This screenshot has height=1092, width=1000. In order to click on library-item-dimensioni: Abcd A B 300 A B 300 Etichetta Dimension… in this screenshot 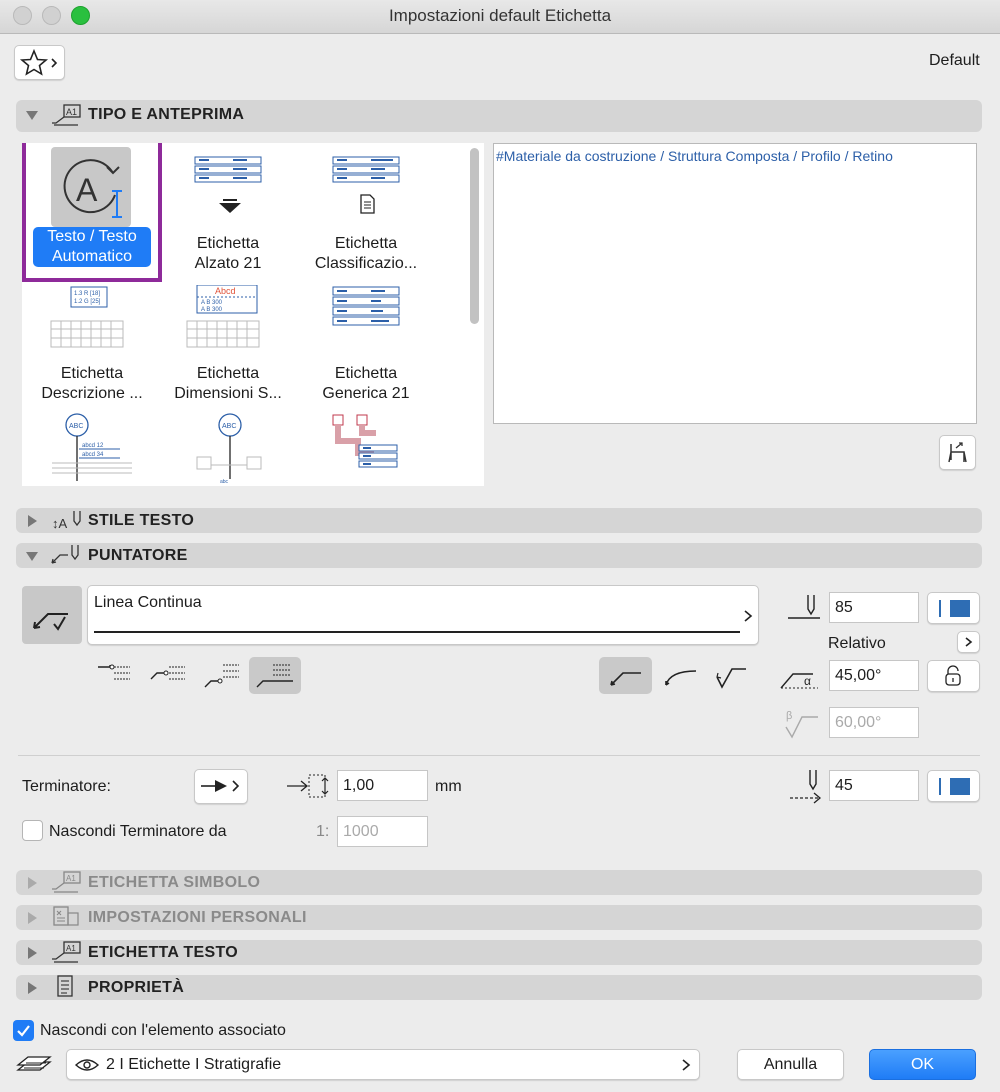, I will do `click(228, 346)`.